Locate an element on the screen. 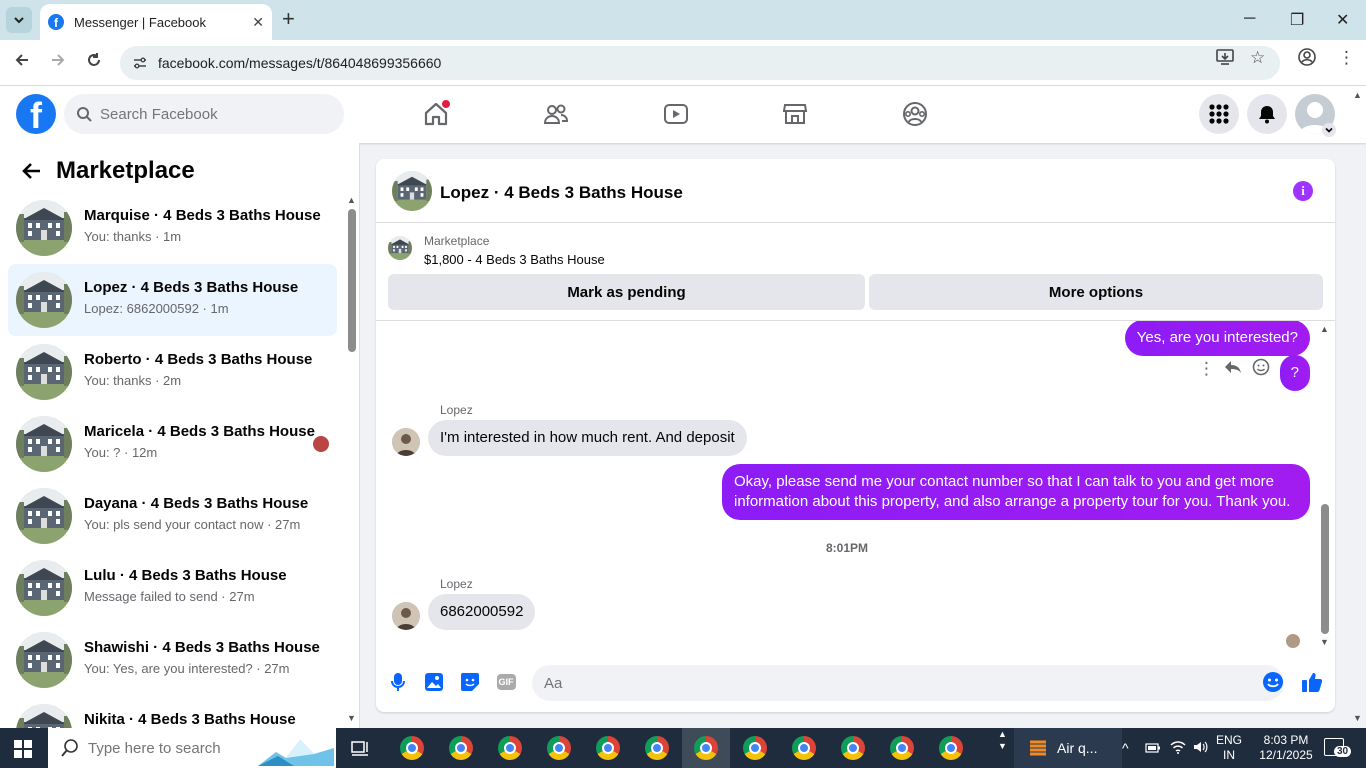  listing-price-title: $1,800 - 4 Beds 3 Baths House is located at coordinates (514, 259).